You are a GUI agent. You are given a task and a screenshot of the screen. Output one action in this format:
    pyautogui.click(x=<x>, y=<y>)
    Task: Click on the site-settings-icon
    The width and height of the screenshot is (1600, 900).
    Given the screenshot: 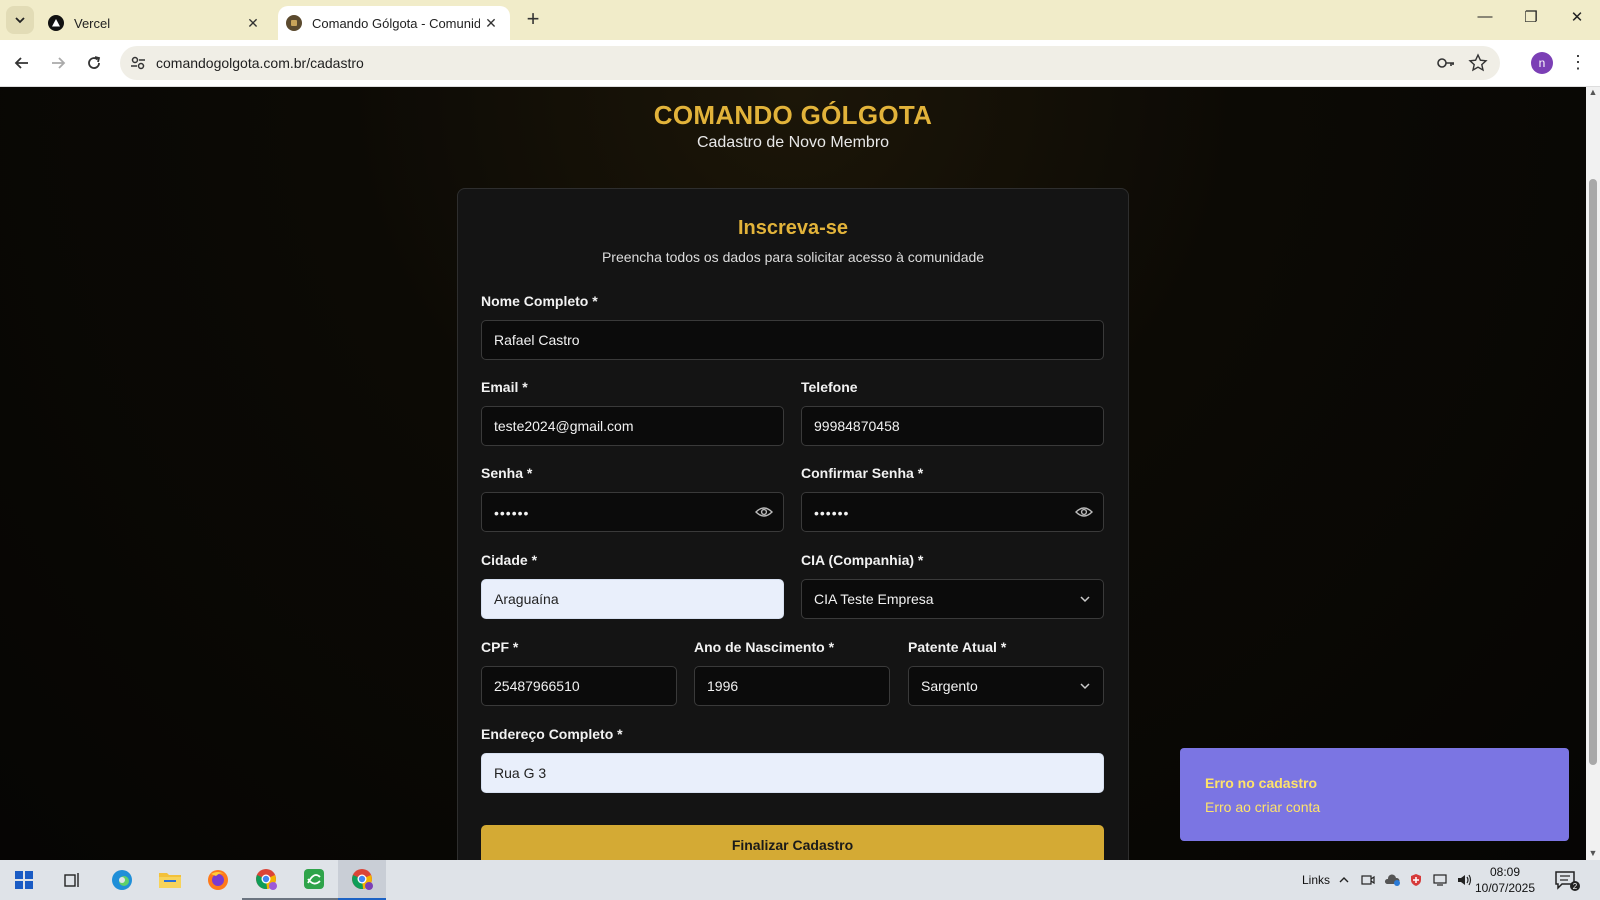 What is the action you would take?
    pyautogui.click(x=138, y=63)
    